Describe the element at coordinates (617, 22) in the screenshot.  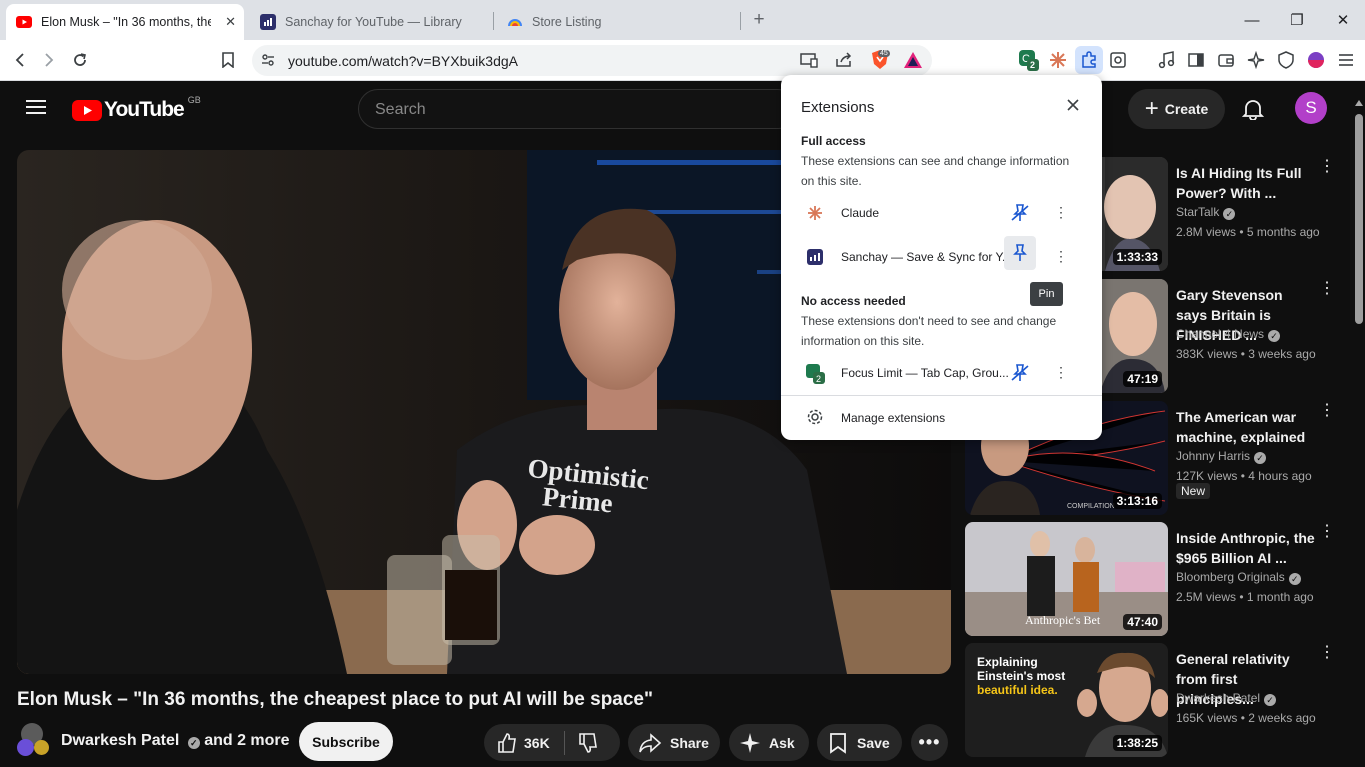
I see `tab-store-listing: Store Listing` at that location.